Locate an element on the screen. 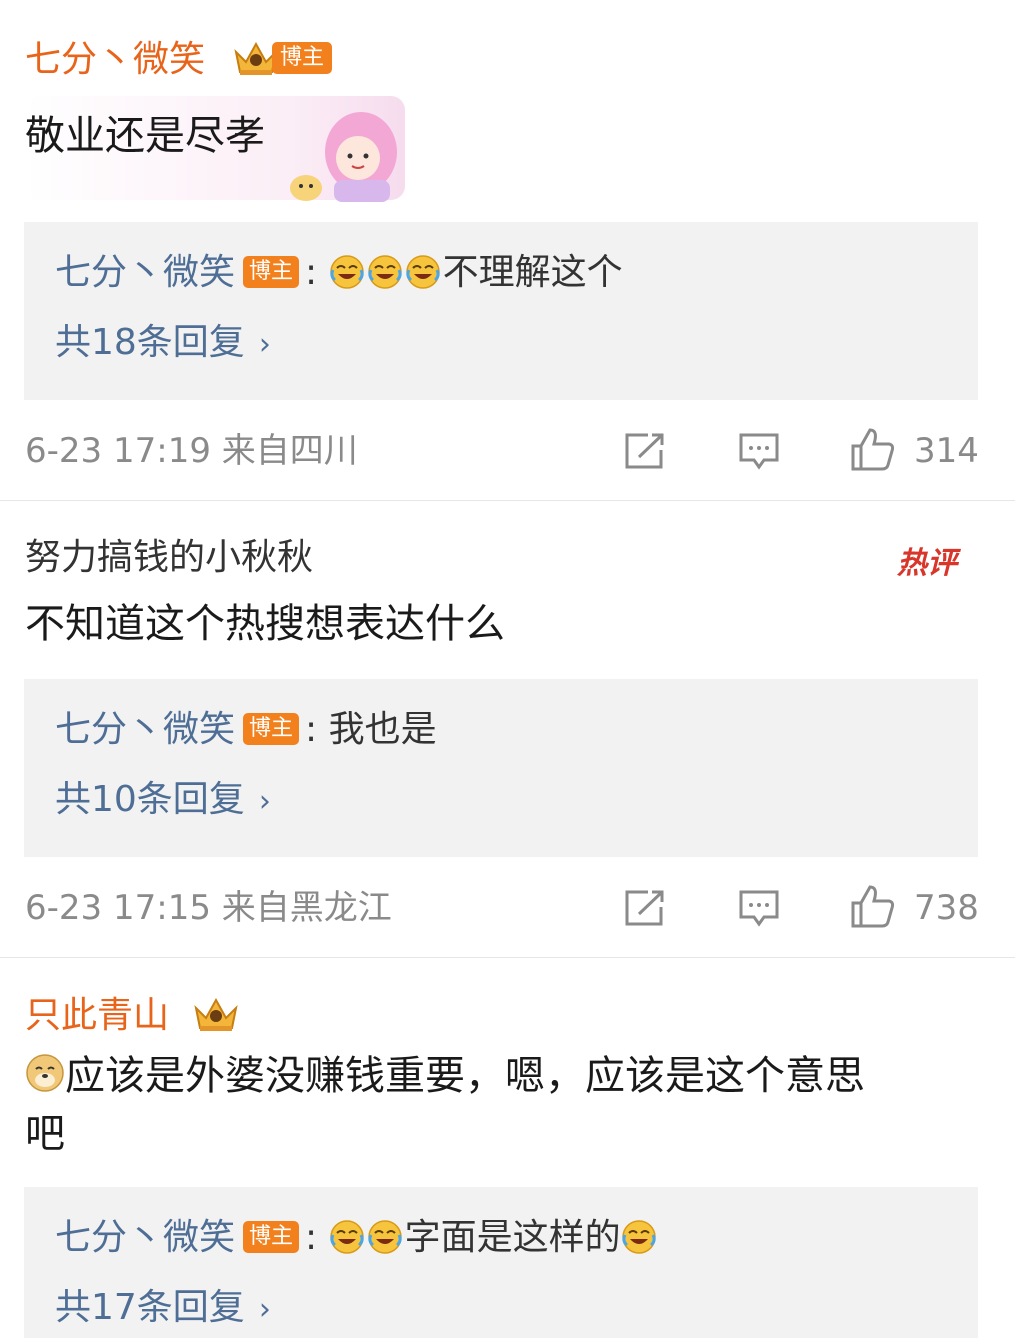 This screenshot has height=1338, width=1015. reply-box: 七分丶微笑 博主: 我也是 共10条回复 › is located at coordinates (501, 768).